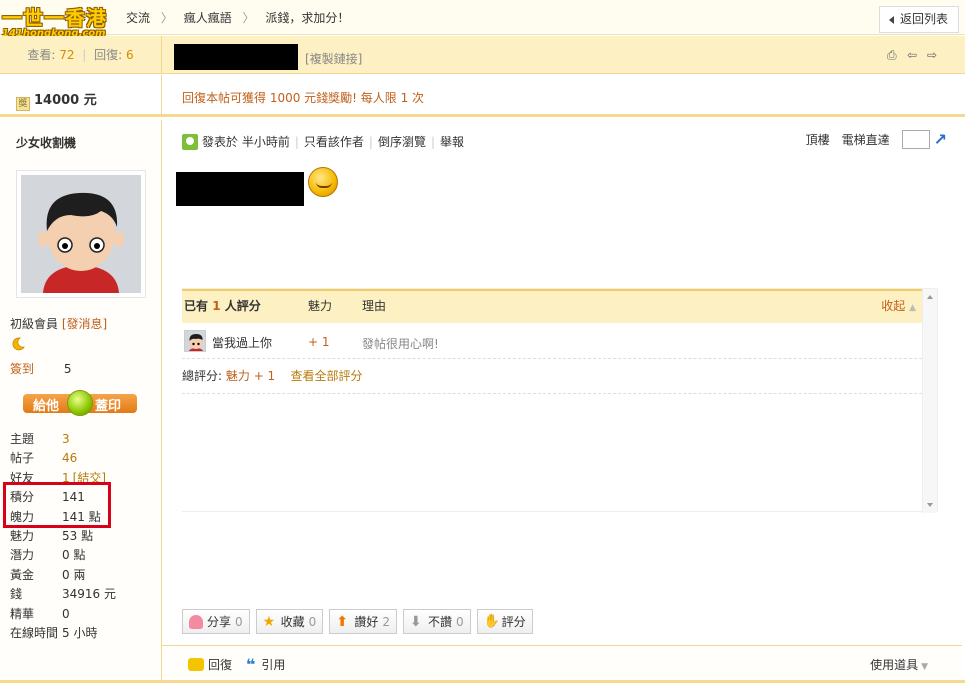 Image resolution: width=965 pixels, height=683 pixels. Describe the element at coordinates (74, 555) in the screenshot. I see `user-stat-value: 0 點` at that location.